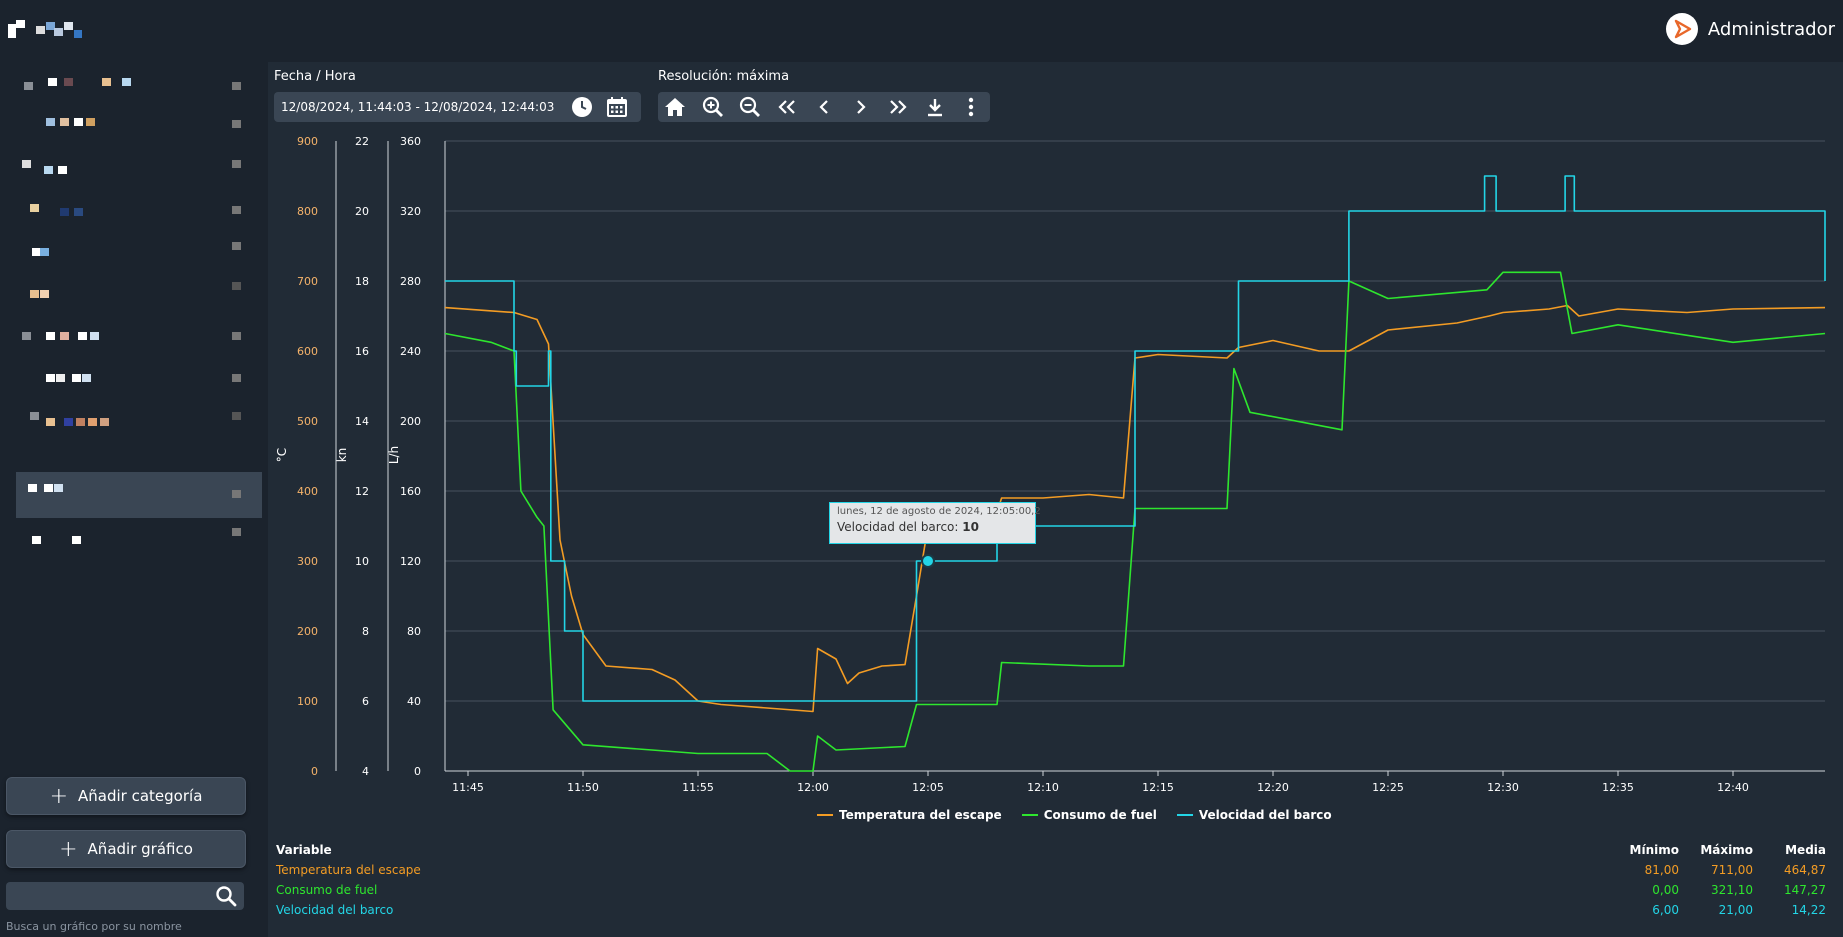  Describe the element at coordinates (1732, 890) in the screenshot. I see `stats-max: 321,10` at that location.